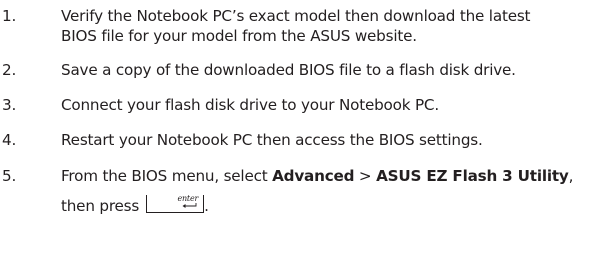 The height and width of the screenshot is (253, 614). I want to click on step-number: 4., so click(9, 140).